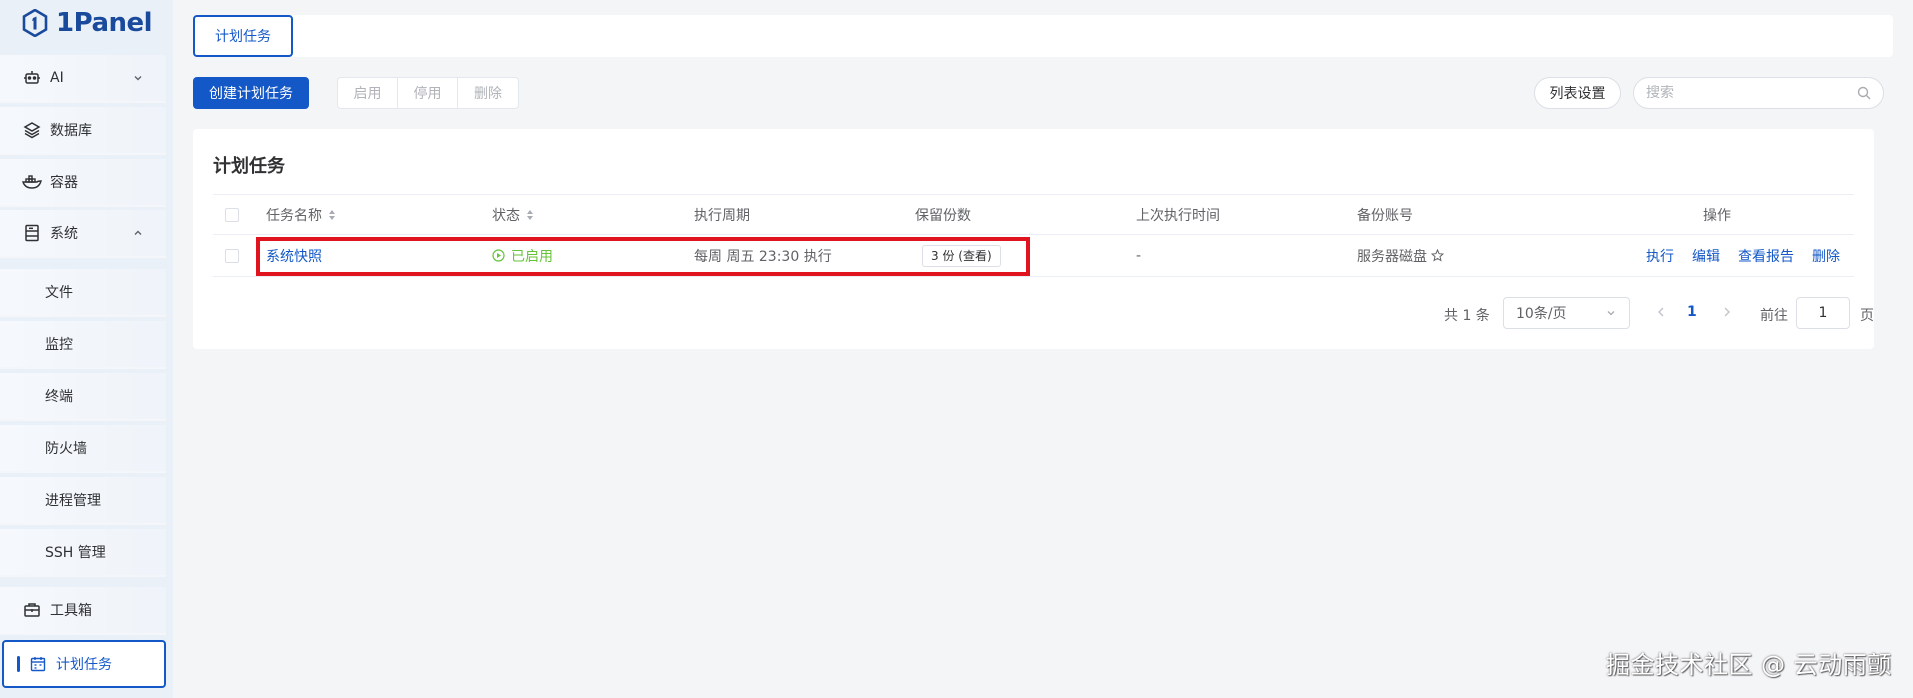  I want to click on list-settings-button: 列表设置, so click(1577, 93).